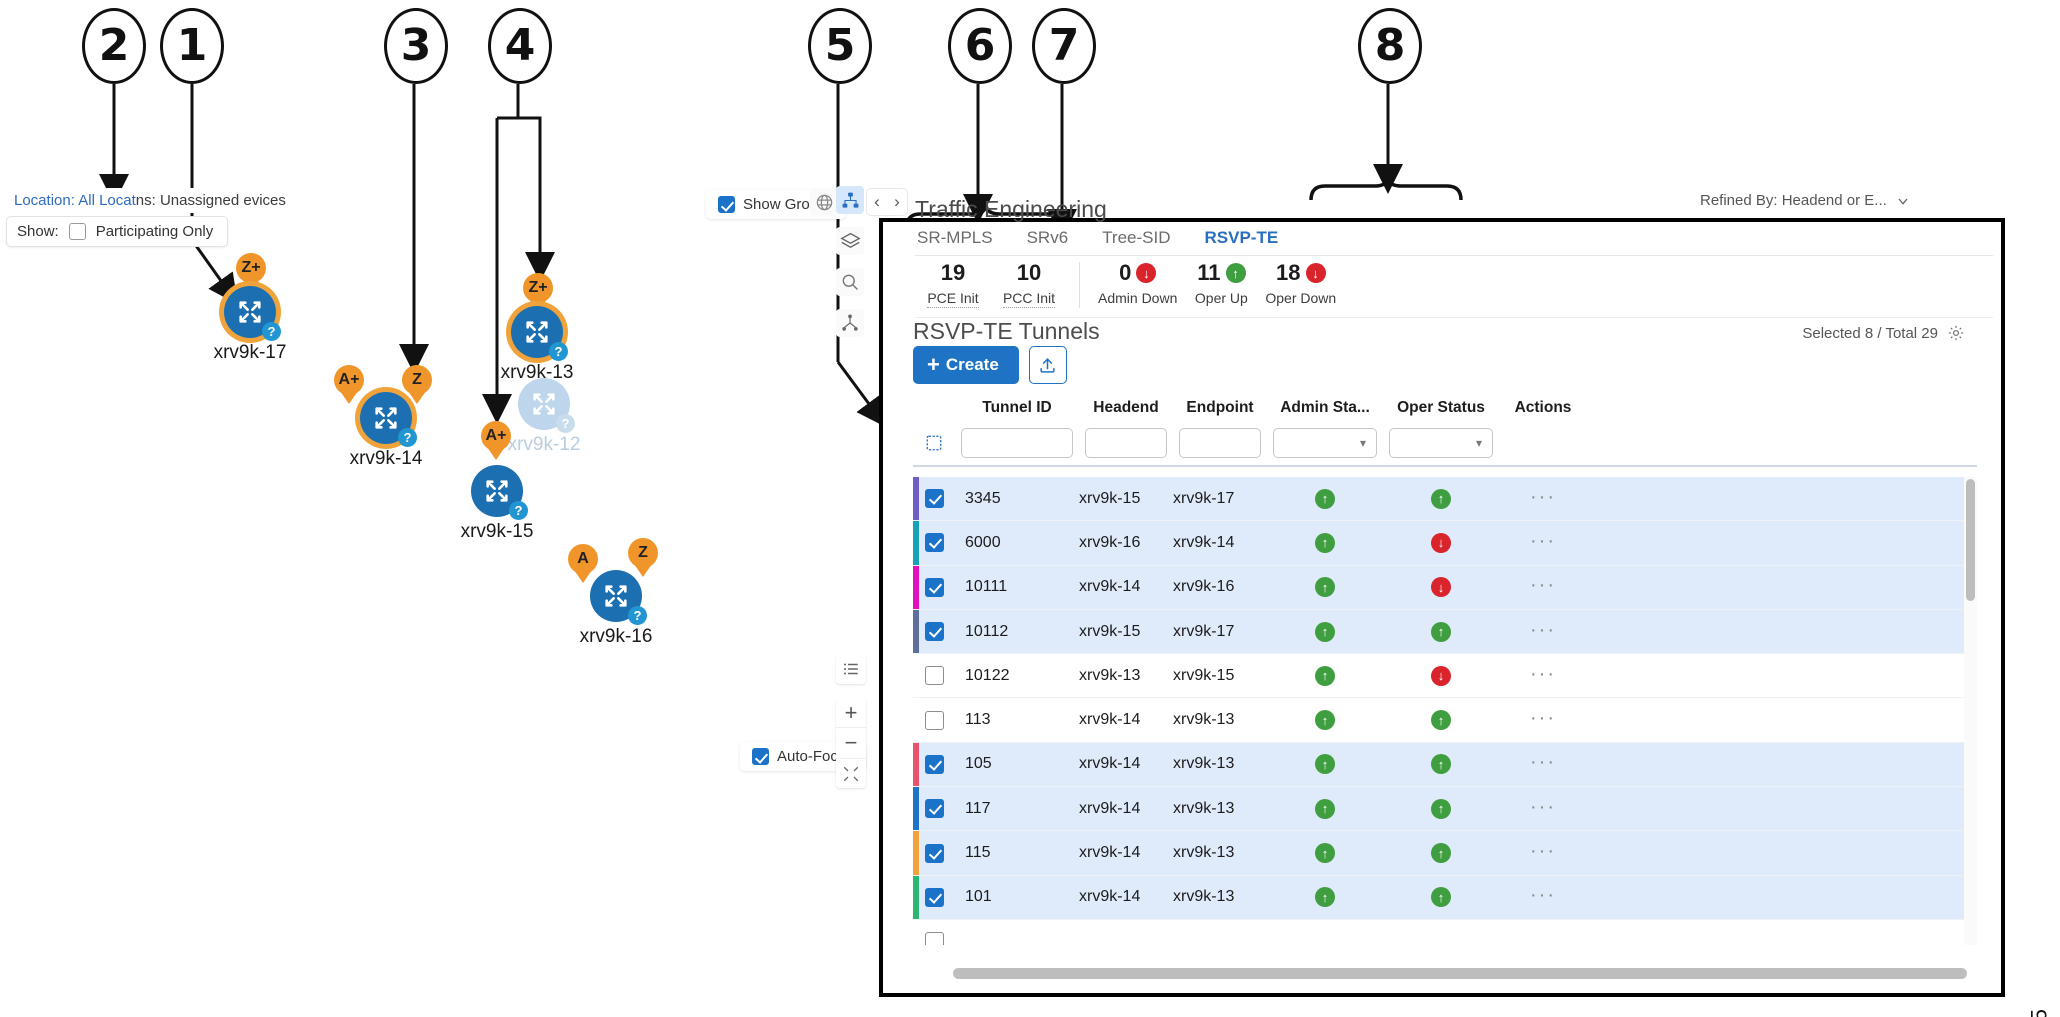 Image resolution: width=2060 pixels, height=1017 pixels. Describe the element at coordinates (978, 808) in the screenshot. I see `cell-tunnel-id: 117` at that location.